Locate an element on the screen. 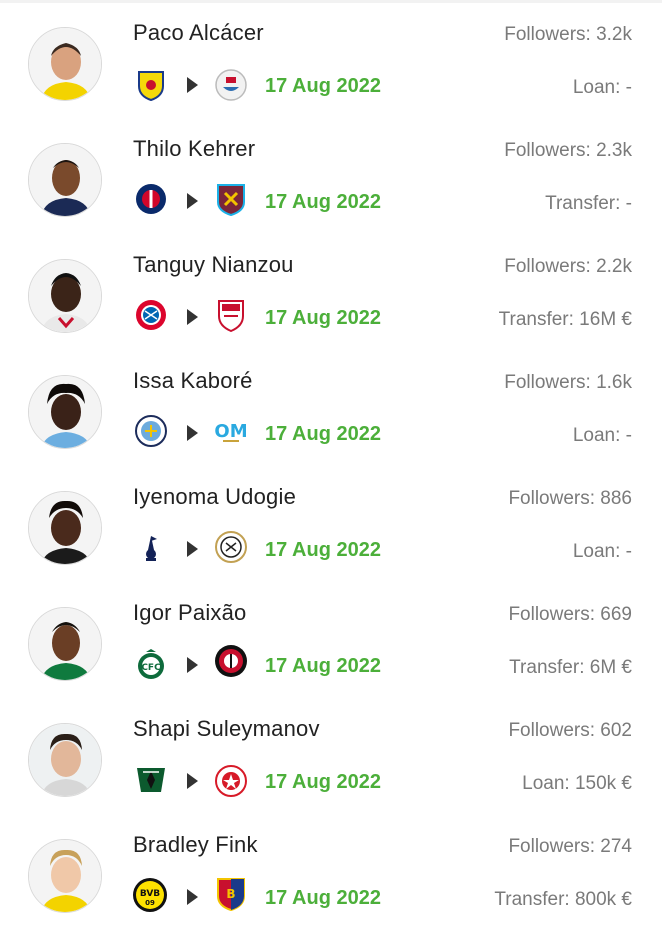  hapoel-crest-icon is located at coordinates (231, 781).